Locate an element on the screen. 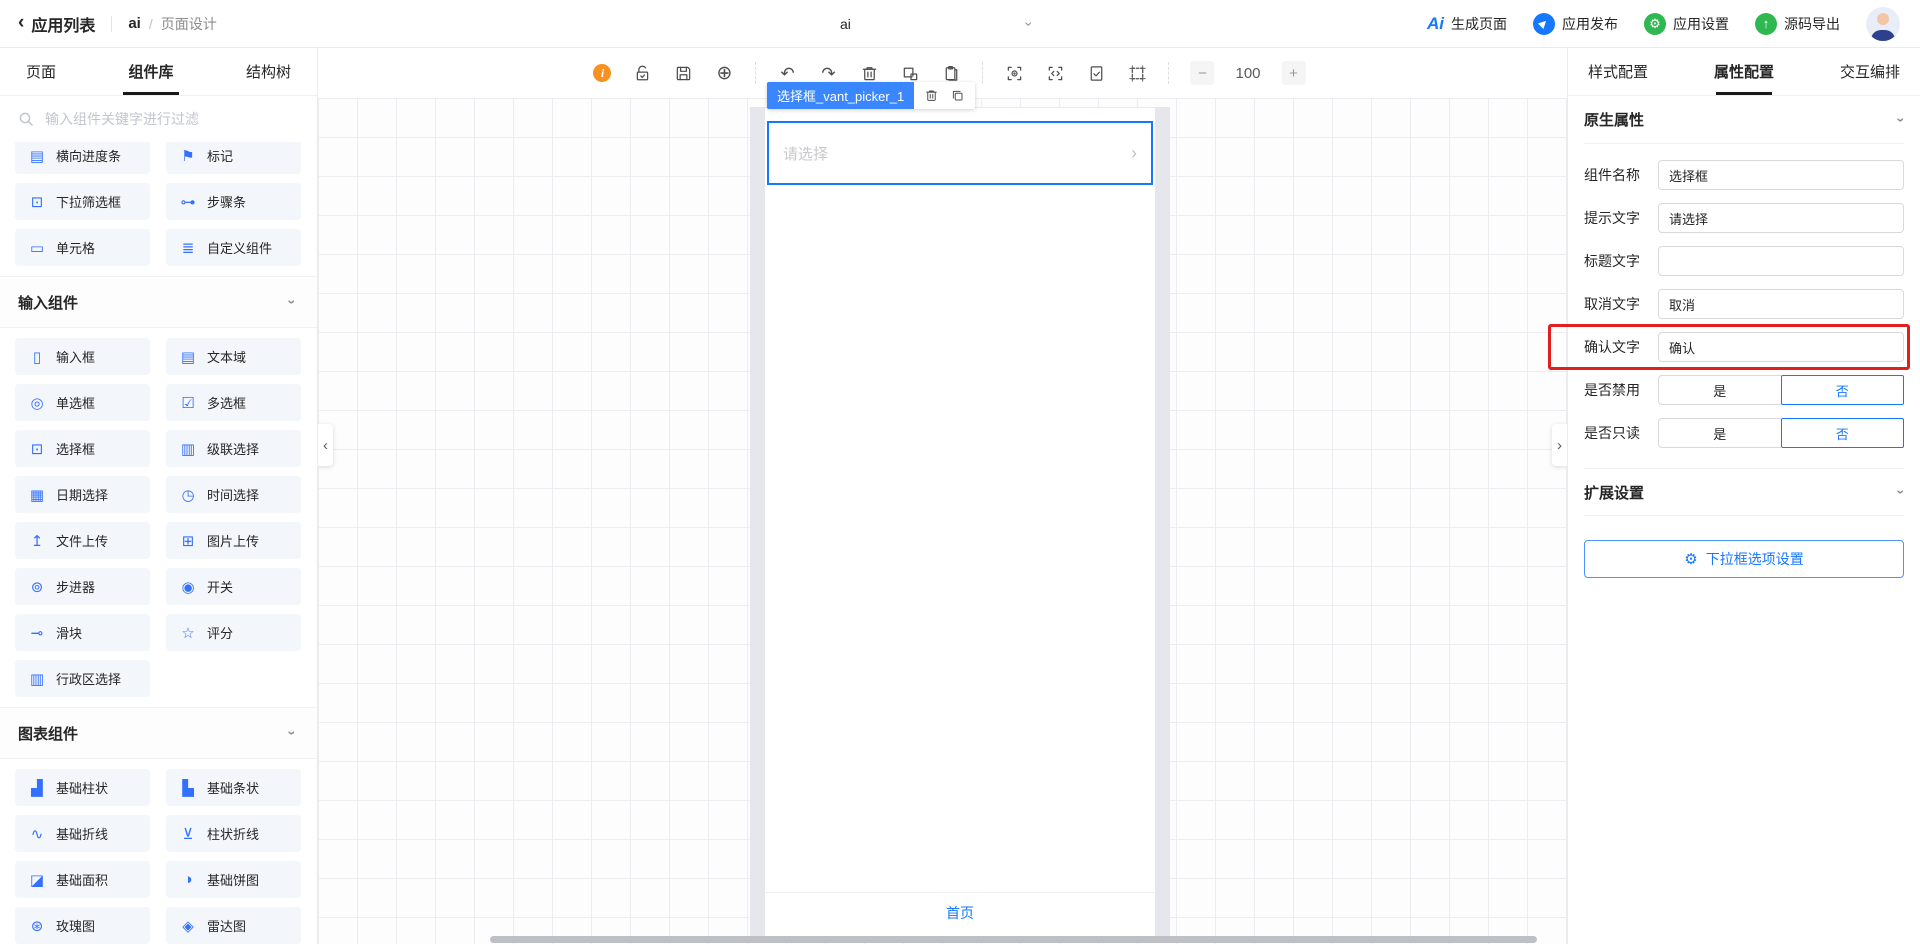 This screenshot has width=1920, height=945. component-item-area-chart: ◪ 基础面积 is located at coordinates (82, 879).